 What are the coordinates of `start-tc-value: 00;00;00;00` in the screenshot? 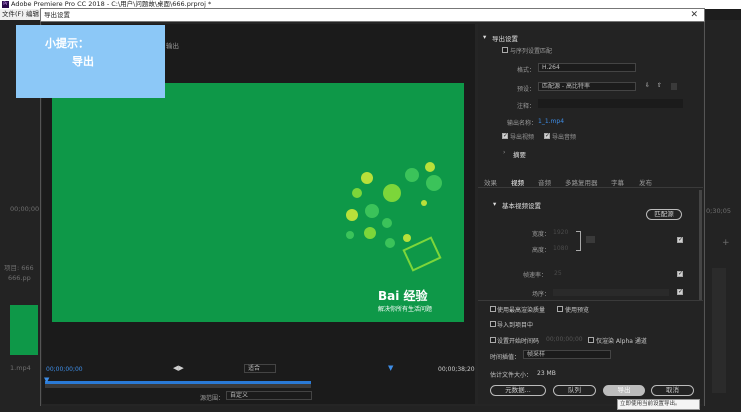 It's located at (564, 339).